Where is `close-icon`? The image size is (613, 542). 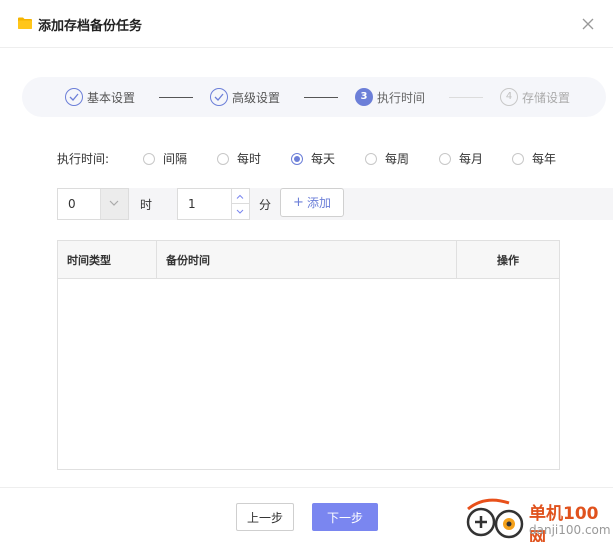
close-icon is located at coordinates (588, 24).